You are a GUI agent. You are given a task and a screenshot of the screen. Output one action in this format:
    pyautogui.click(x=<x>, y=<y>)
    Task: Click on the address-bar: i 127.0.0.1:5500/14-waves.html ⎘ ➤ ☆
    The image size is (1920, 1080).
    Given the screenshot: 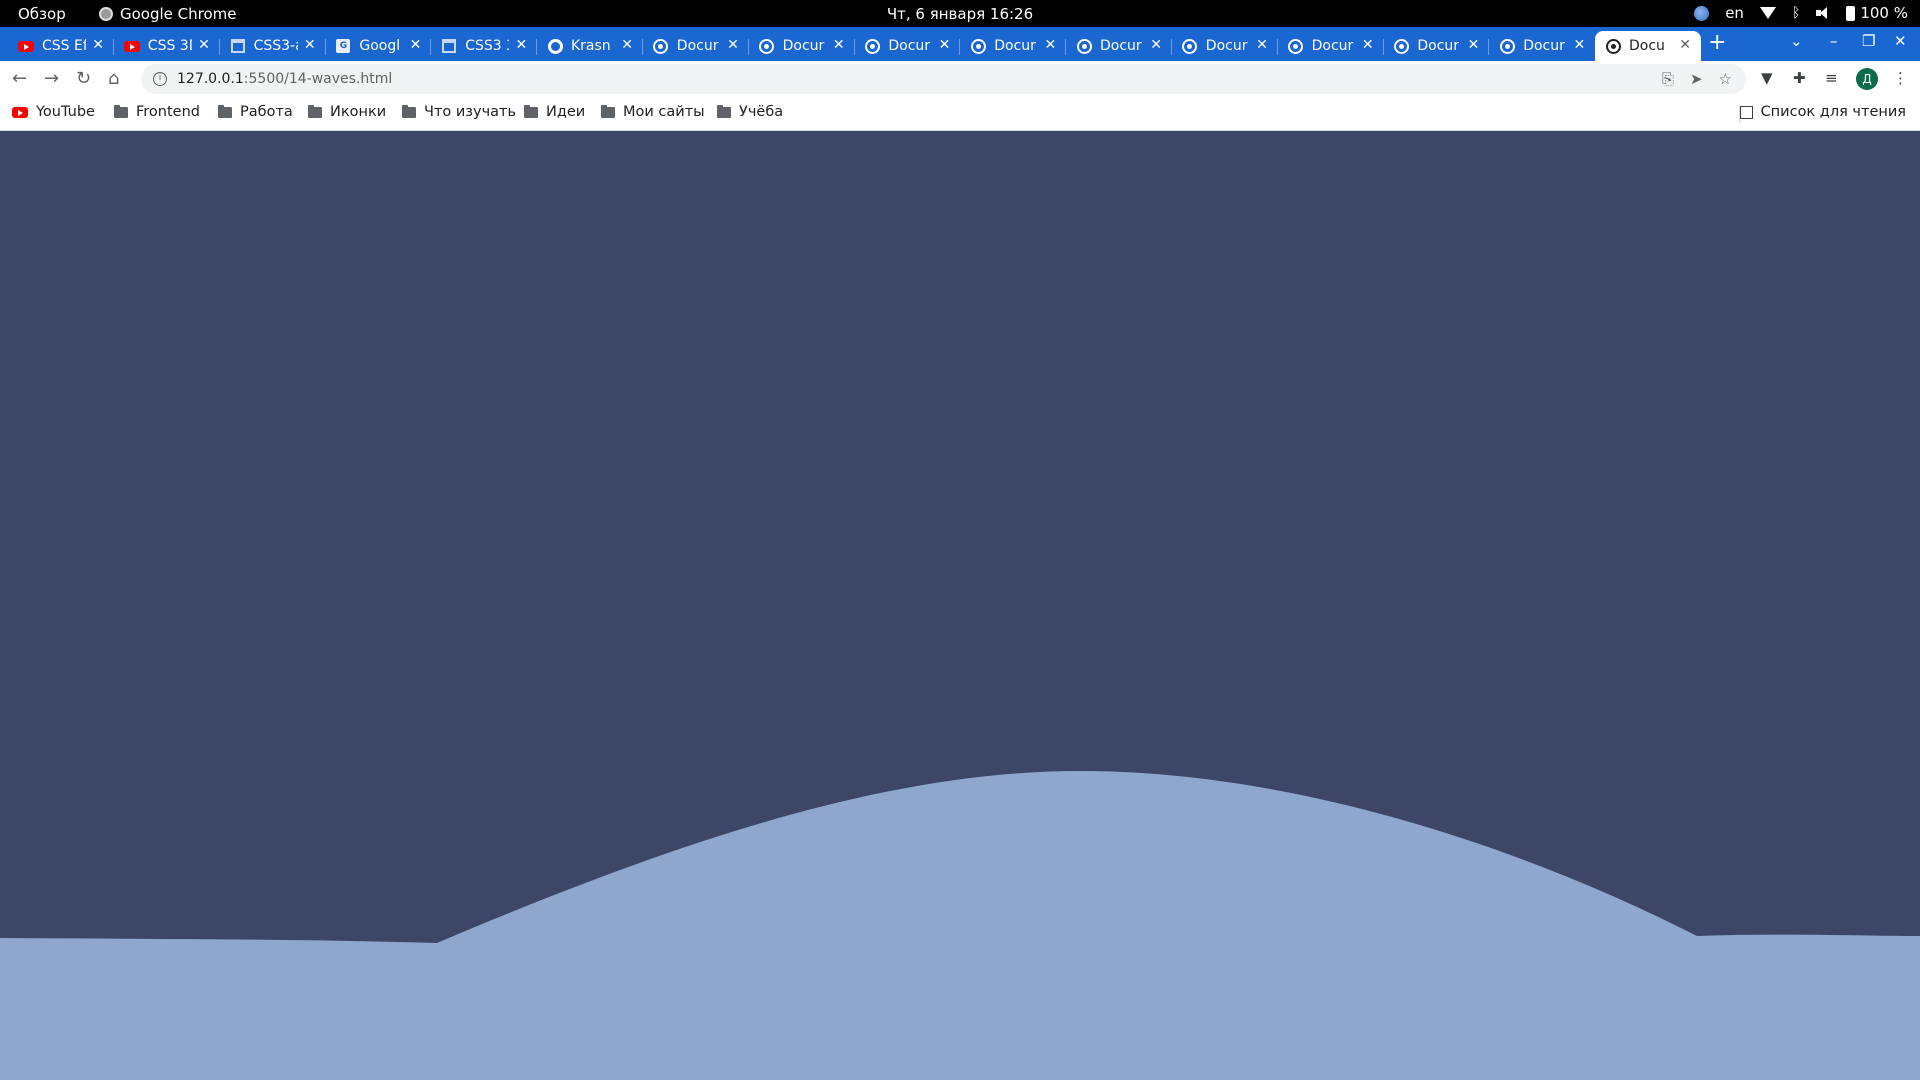 What is the action you would take?
    pyautogui.click(x=943, y=79)
    